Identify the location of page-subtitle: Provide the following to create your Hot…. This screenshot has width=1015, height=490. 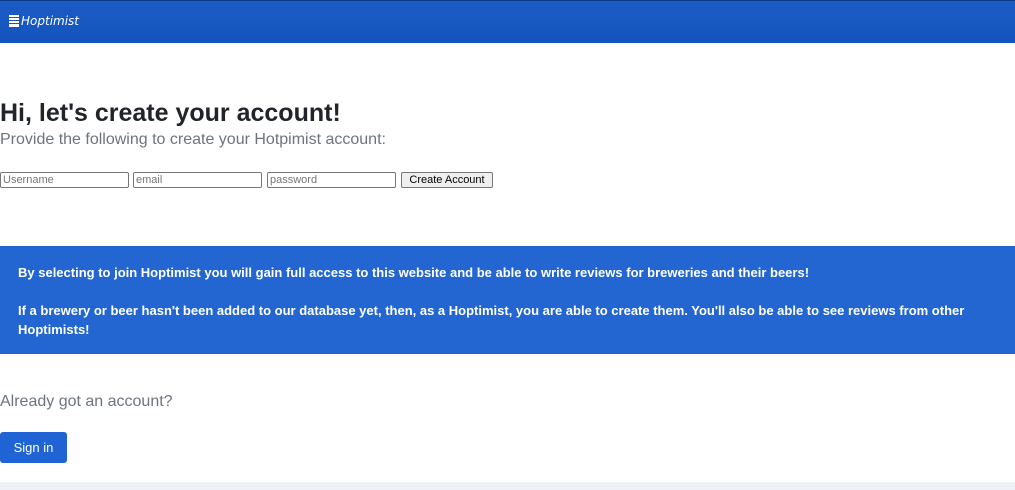
(193, 139).